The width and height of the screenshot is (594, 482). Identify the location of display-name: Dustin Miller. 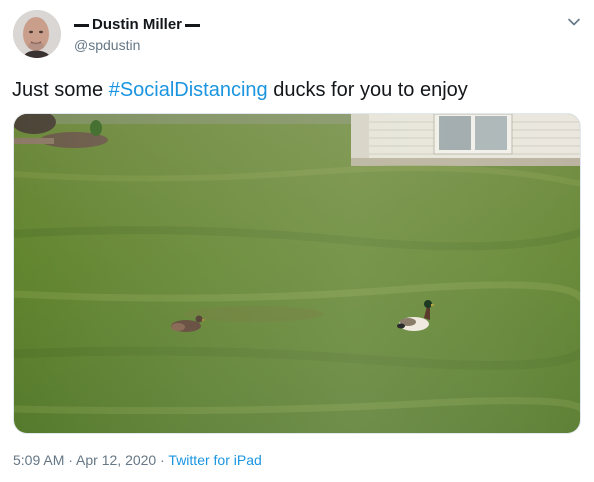
(137, 25).